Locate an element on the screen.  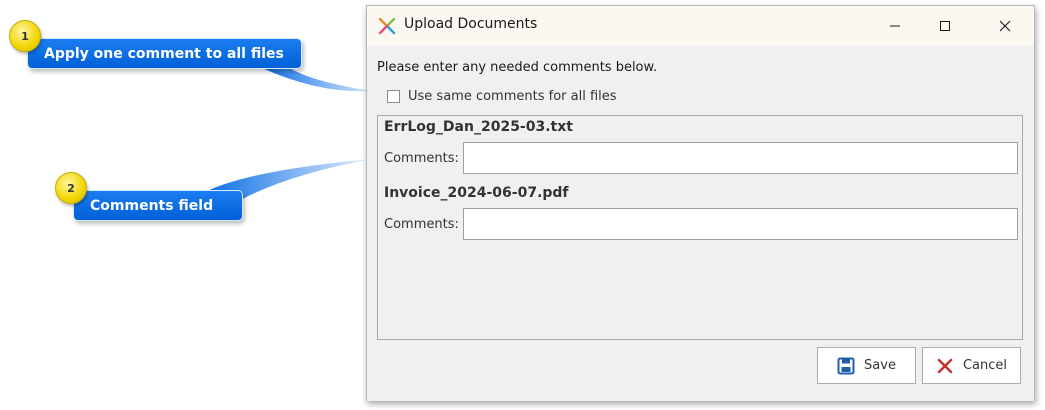
minimize-icon is located at coordinates (895, 26).